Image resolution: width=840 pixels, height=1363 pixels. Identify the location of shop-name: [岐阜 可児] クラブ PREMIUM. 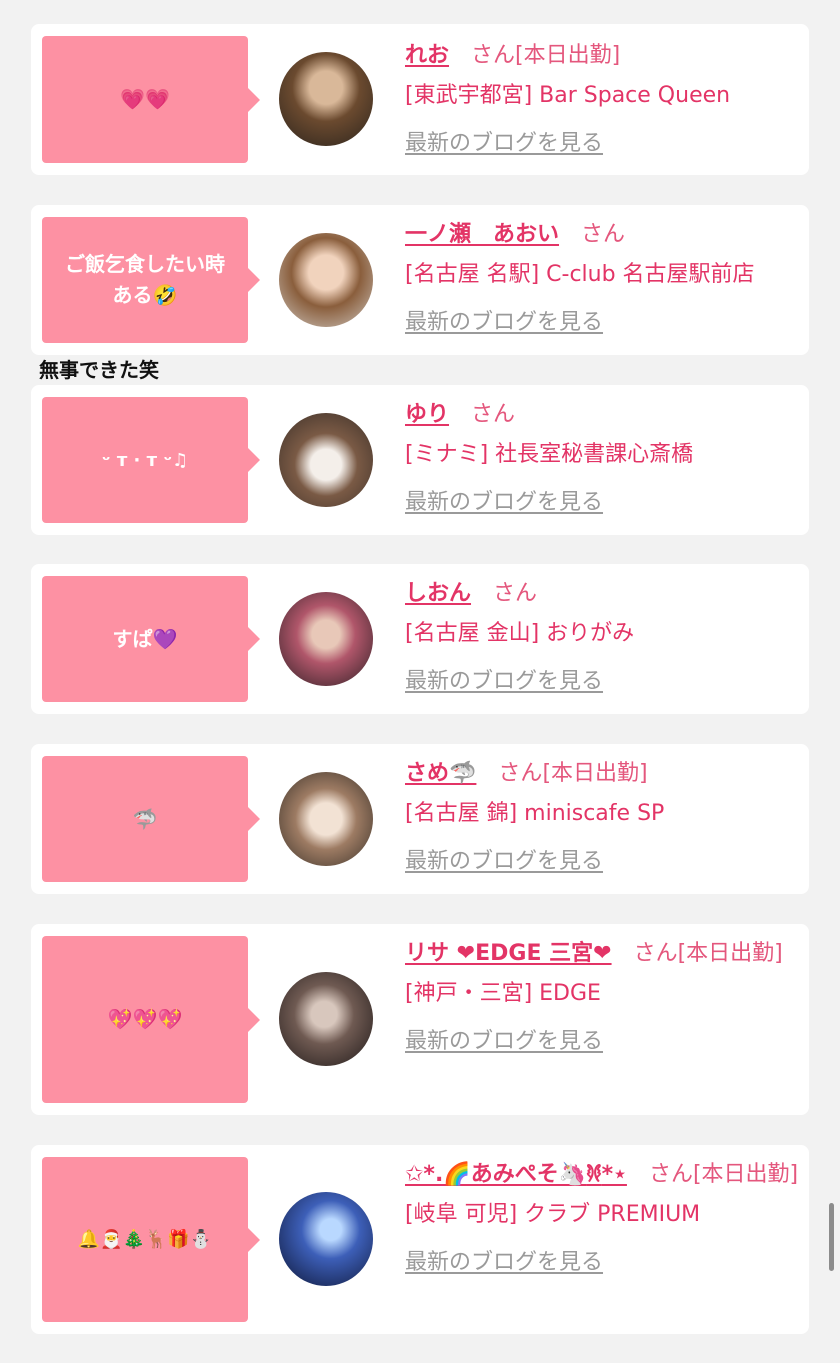
(553, 1214).